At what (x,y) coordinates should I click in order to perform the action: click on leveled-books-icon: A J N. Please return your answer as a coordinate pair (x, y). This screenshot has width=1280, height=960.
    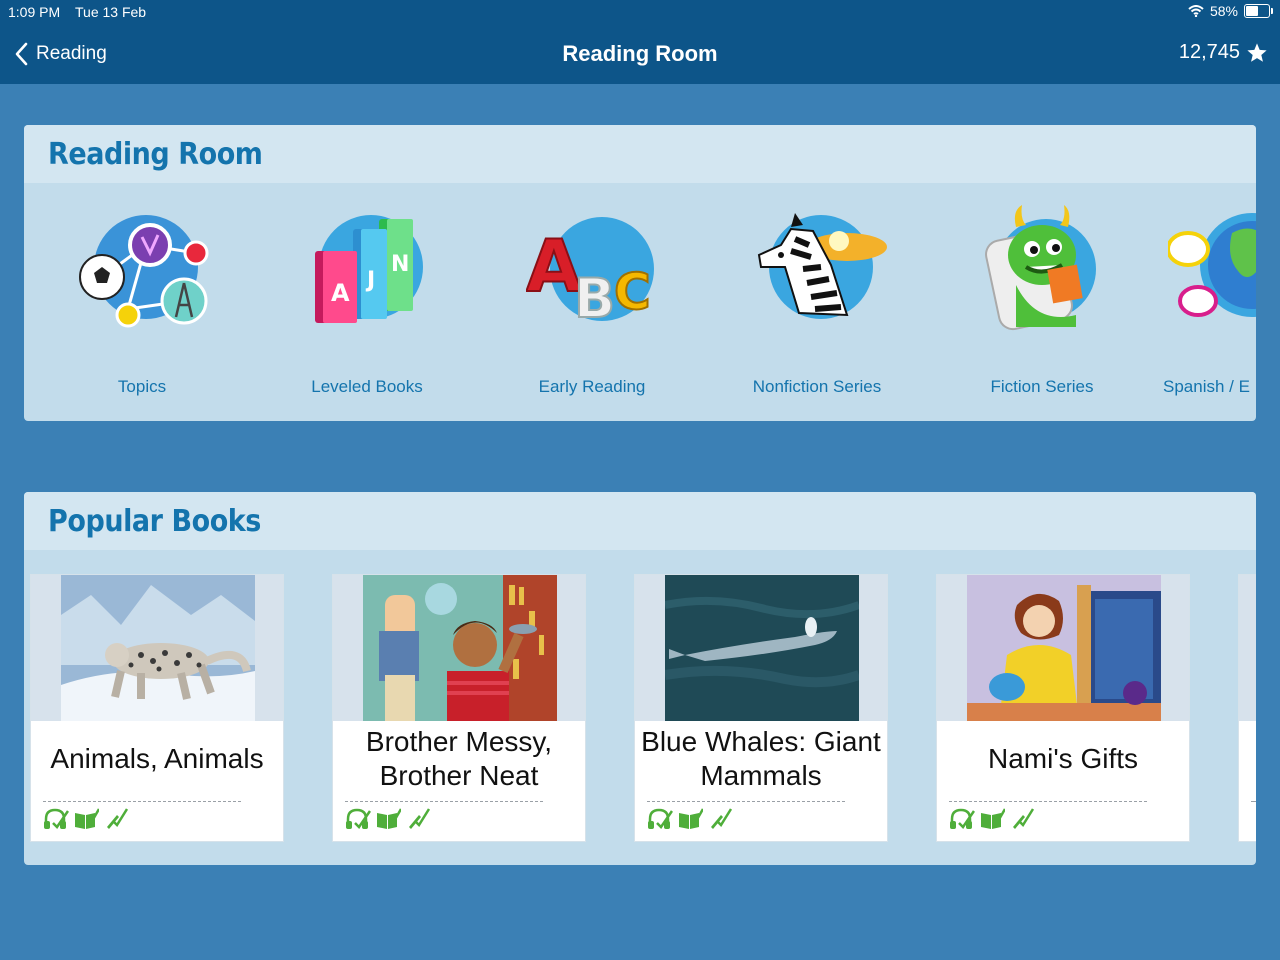
    Looking at the image, I should click on (369, 269).